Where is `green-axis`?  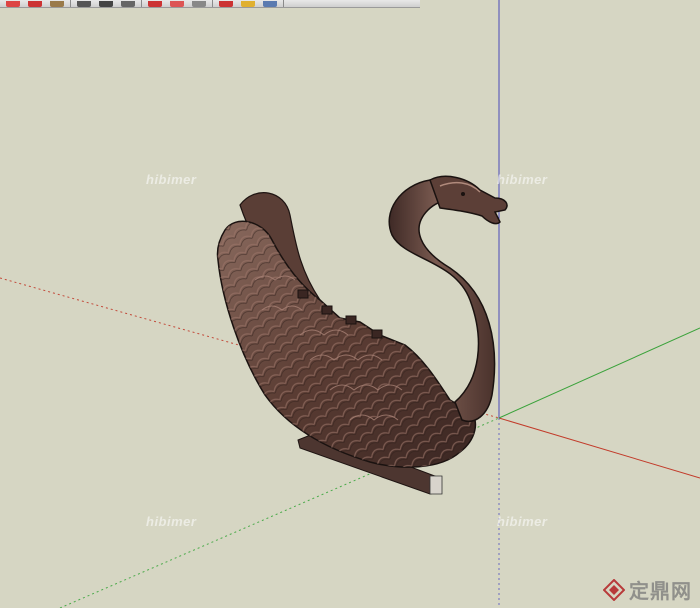 green-axis is located at coordinates (599, 373).